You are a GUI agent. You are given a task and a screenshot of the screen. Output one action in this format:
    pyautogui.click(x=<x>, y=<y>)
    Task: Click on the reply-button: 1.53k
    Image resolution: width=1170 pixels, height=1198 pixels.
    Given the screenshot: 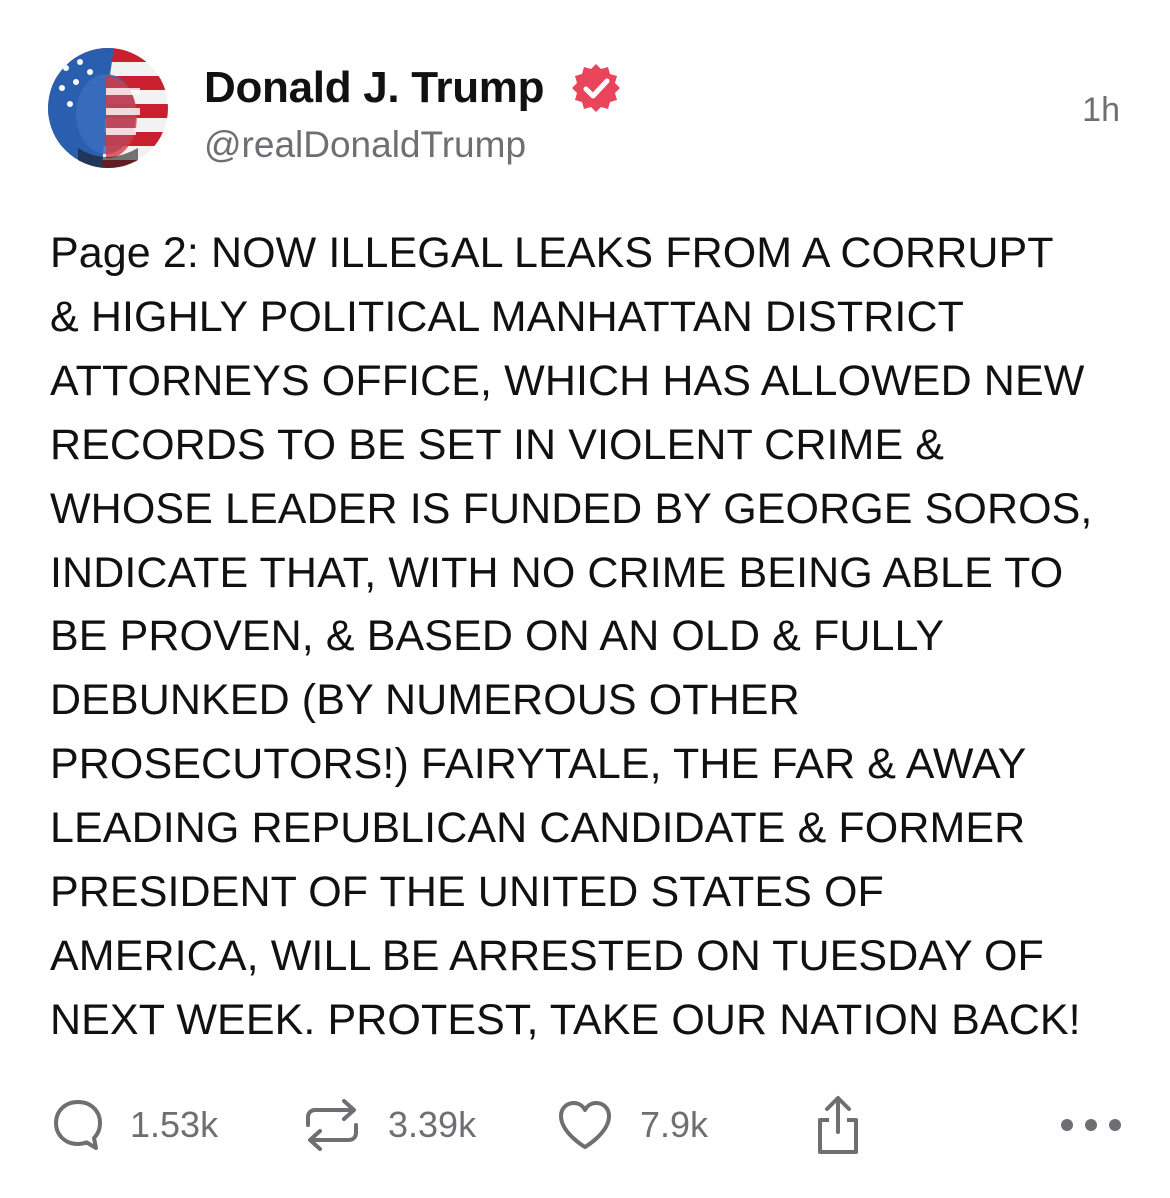 What is the action you would take?
    pyautogui.click(x=135, y=1125)
    